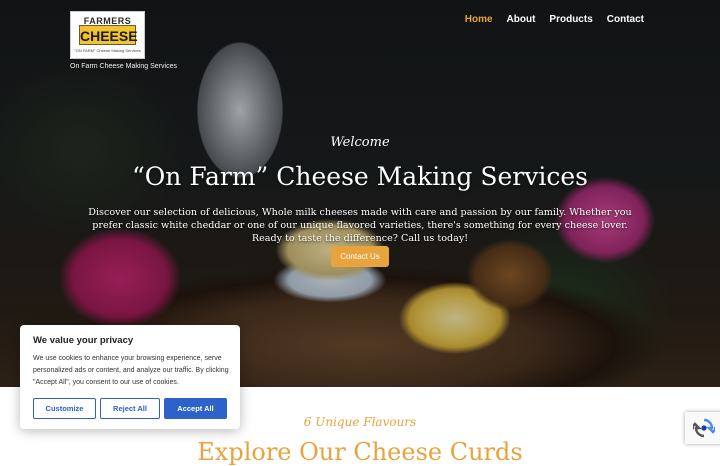  I want to click on logo-line3: "ON FARM" Cheese Making Services, so click(107, 50).